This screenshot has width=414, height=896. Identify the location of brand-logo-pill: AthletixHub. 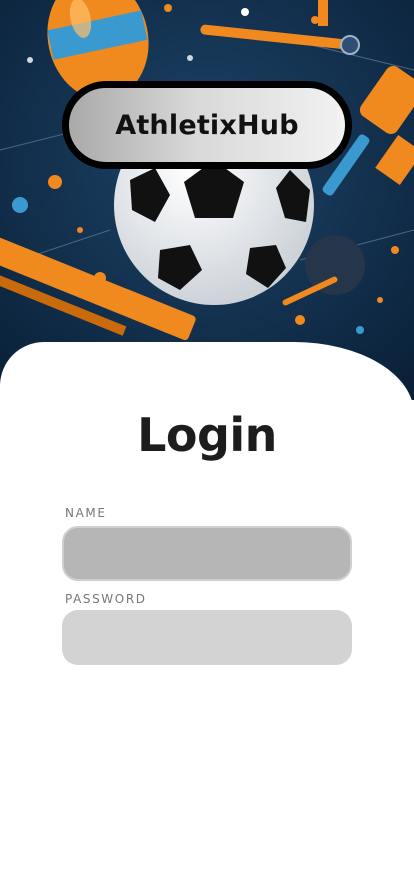
(207, 125).